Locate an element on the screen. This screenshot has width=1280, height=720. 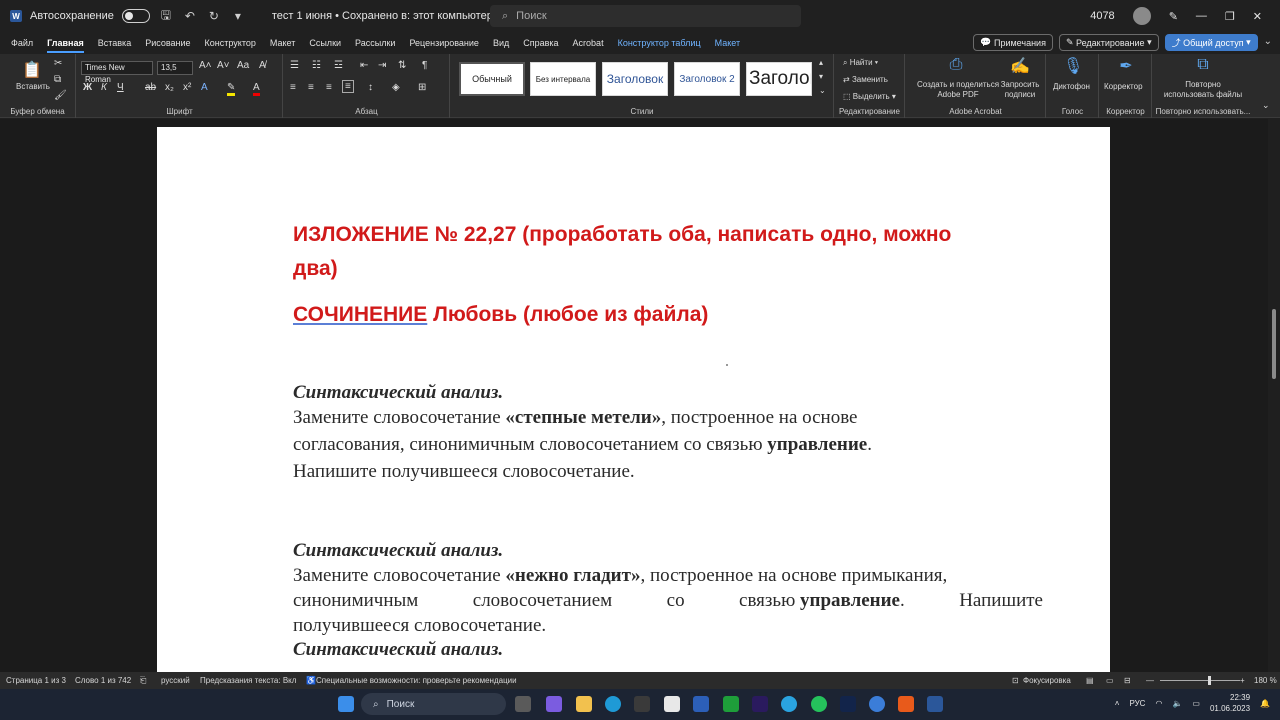
notifications-icon: 🔔 is located at coordinates (1265, 703).